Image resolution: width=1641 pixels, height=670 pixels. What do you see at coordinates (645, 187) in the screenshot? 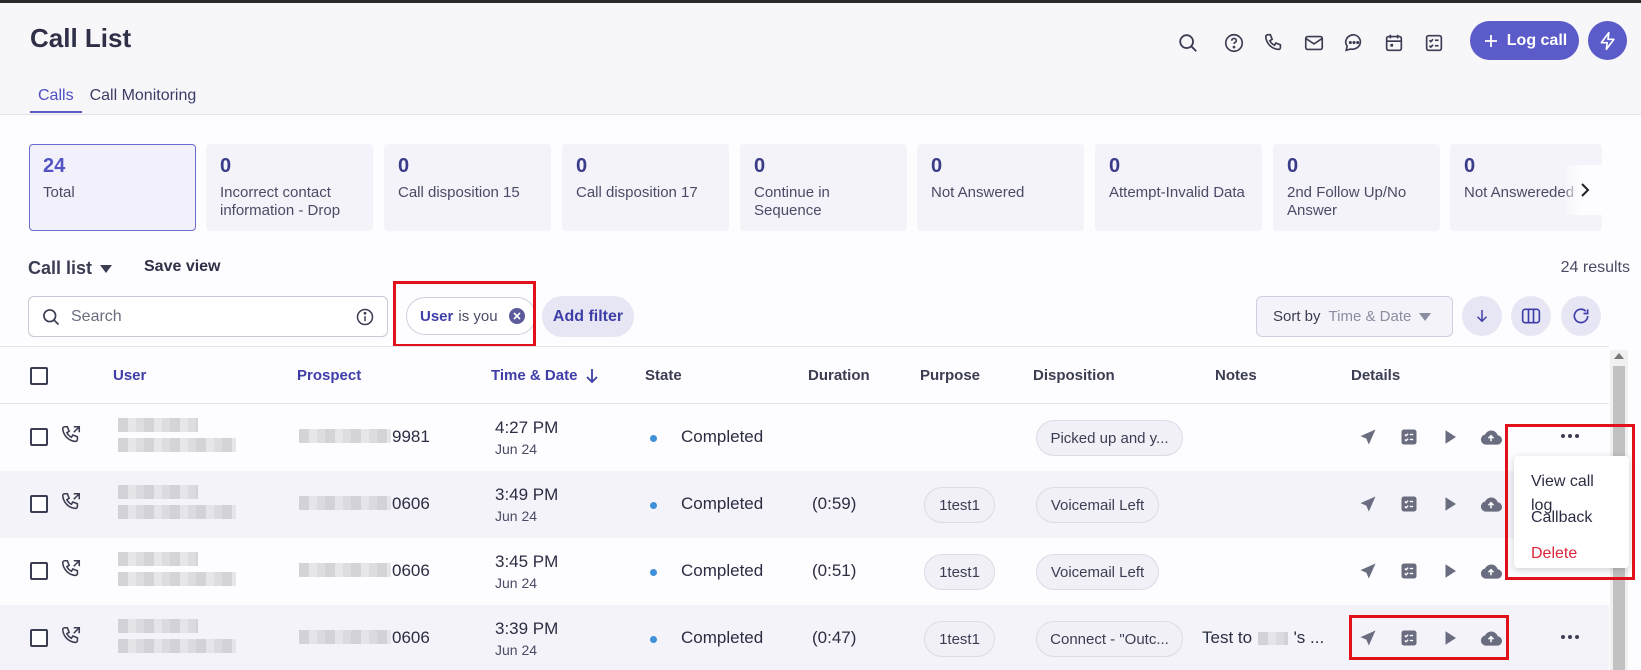
I see `stat-tile: 0 Call disposition 17` at bounding box center [645, 187].